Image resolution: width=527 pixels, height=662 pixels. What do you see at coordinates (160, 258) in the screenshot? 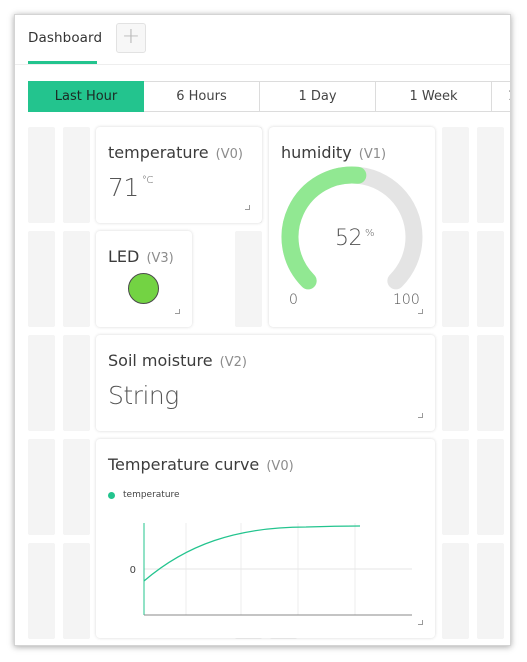
I see `widget-pin: (V3)` at bounding box center [160, 258].